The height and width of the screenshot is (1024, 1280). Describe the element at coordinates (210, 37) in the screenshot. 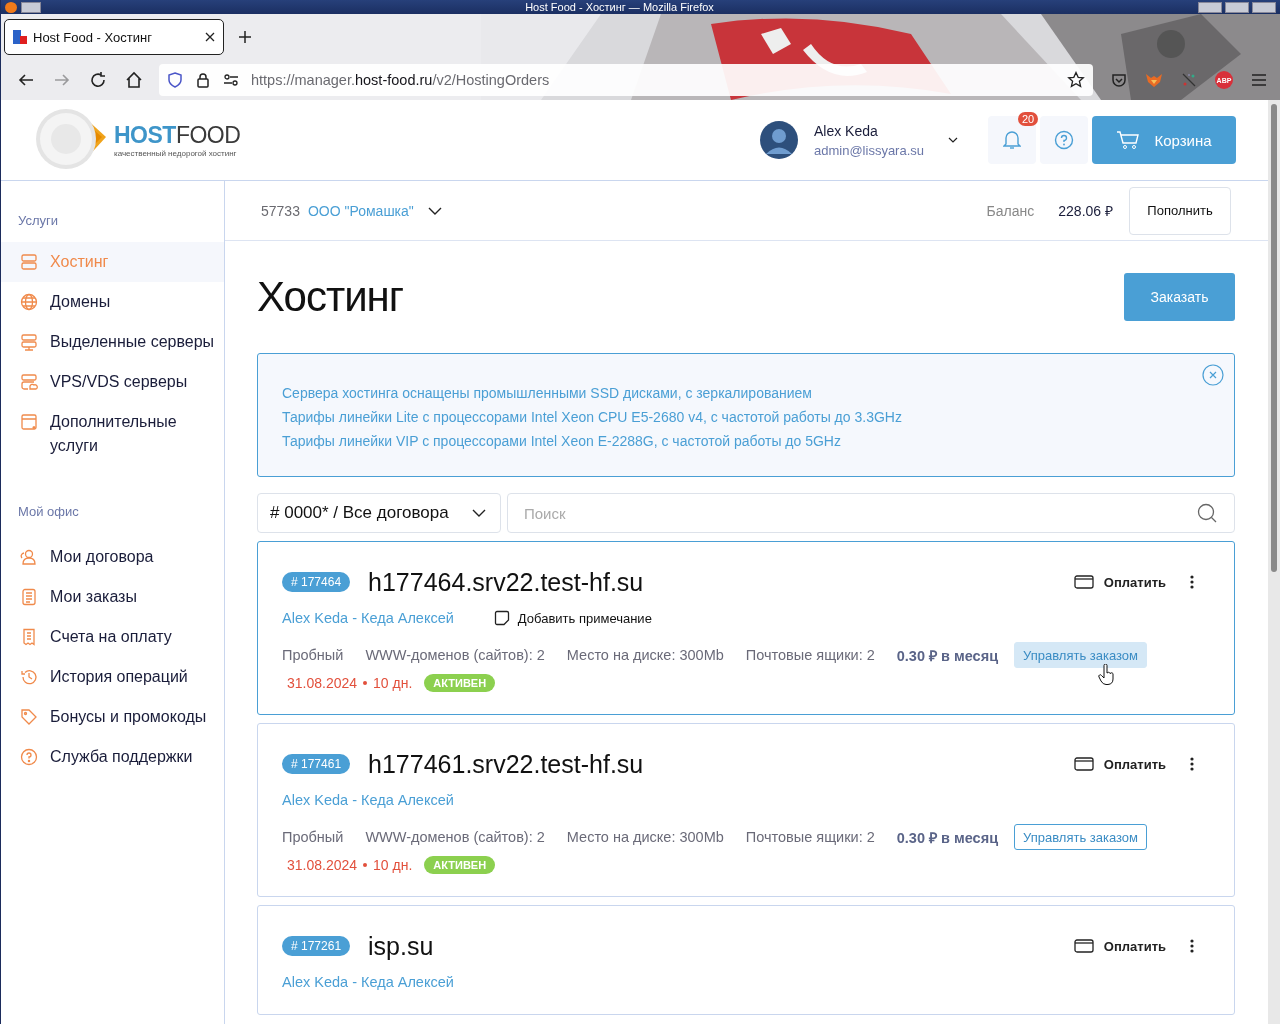

I see `close-icon` at that location.